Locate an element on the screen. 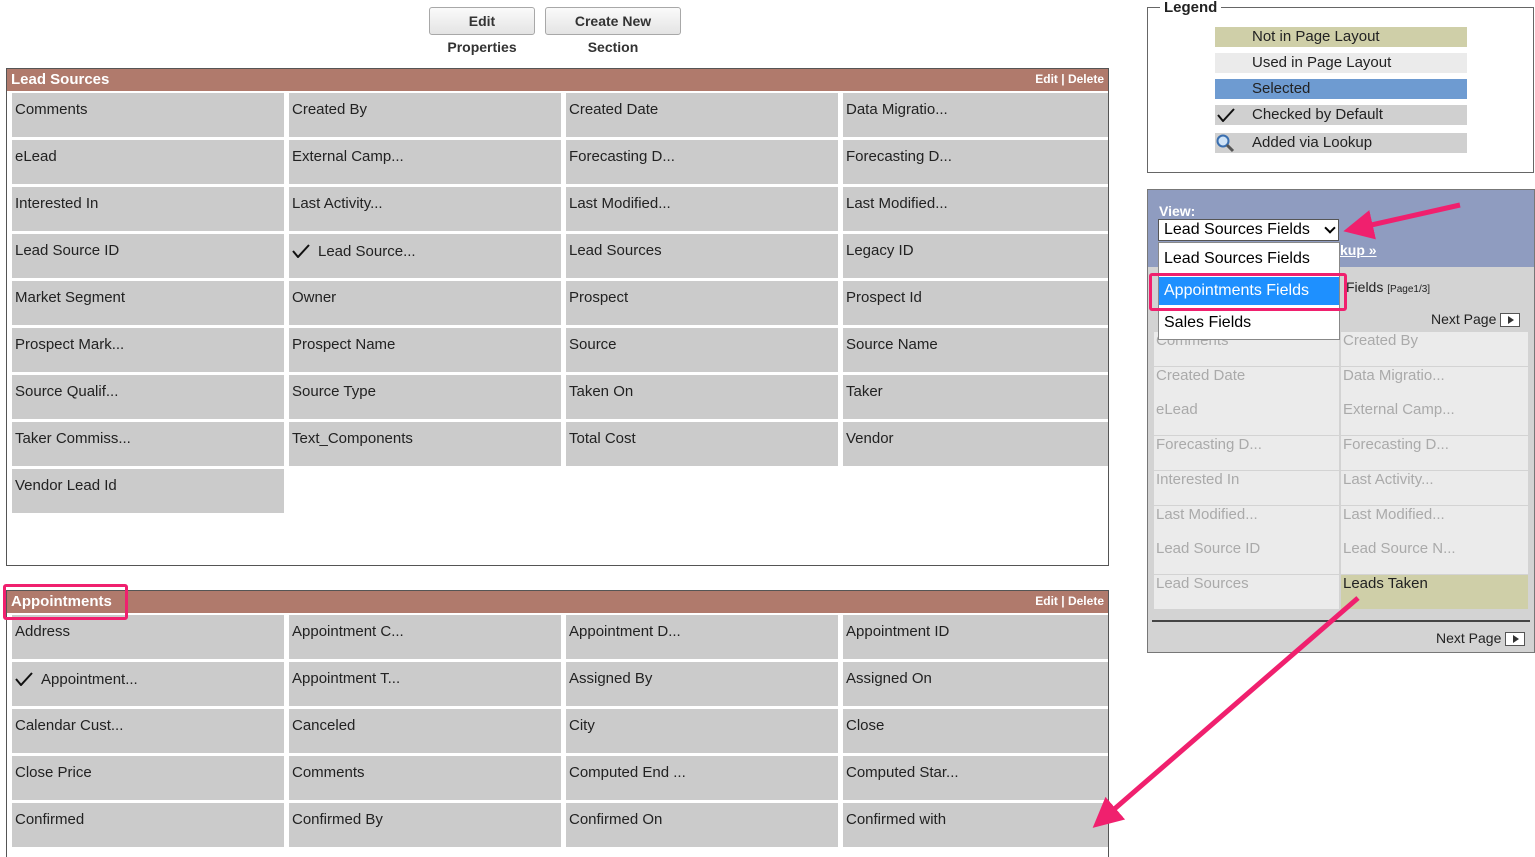  field-cell: Taken On is located at coordinates (702, 397).